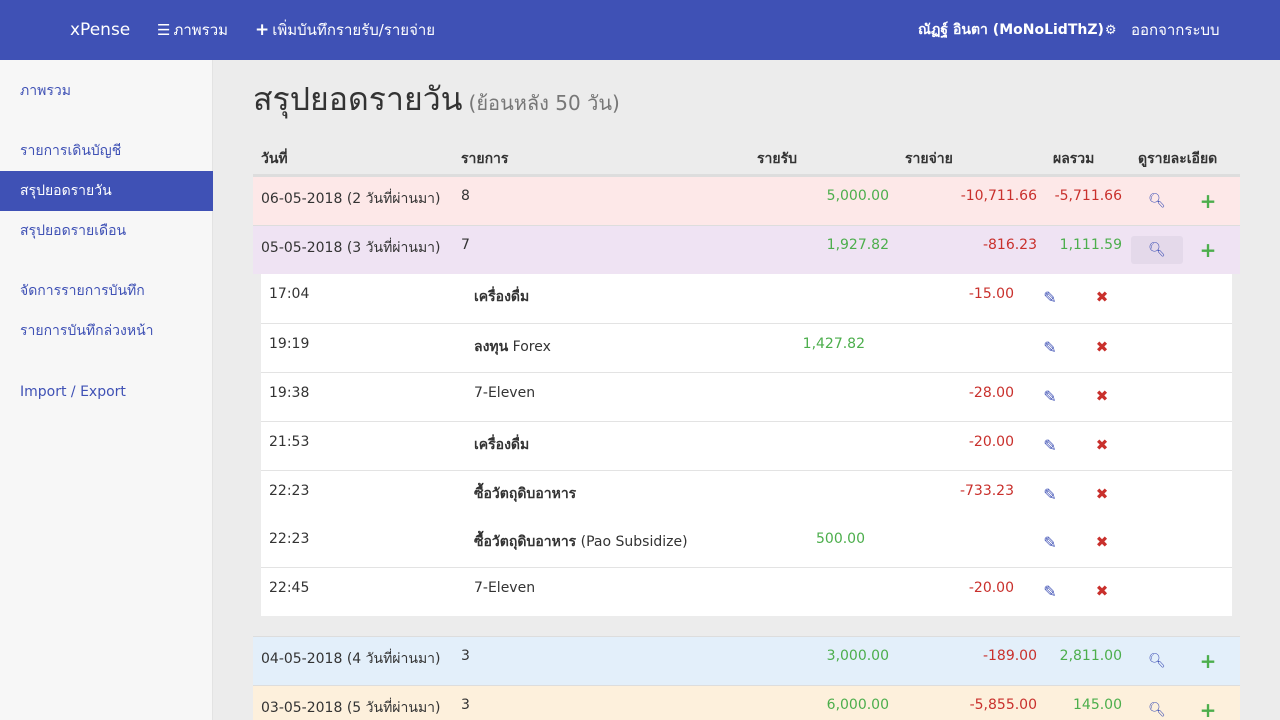  I want to click on gear-icon: ⚙, so click(1110, 30).